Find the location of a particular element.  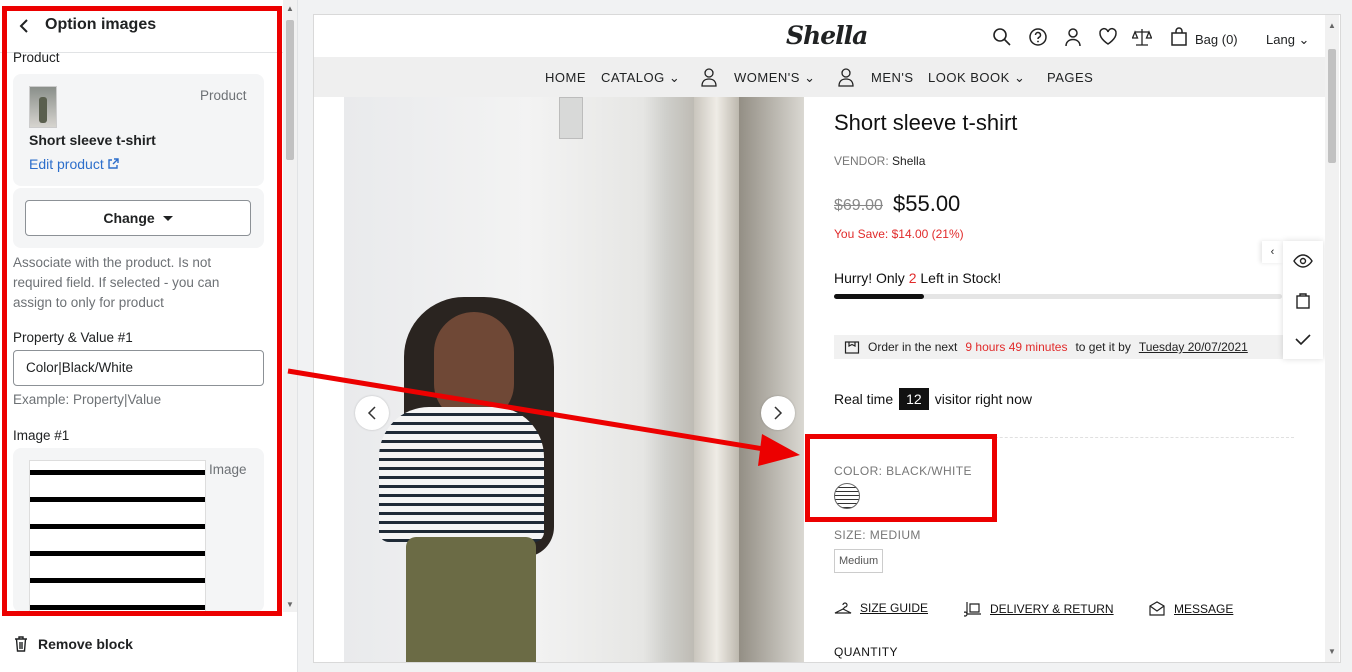

size-label: SIZE: is located at coordinates (850, 535).